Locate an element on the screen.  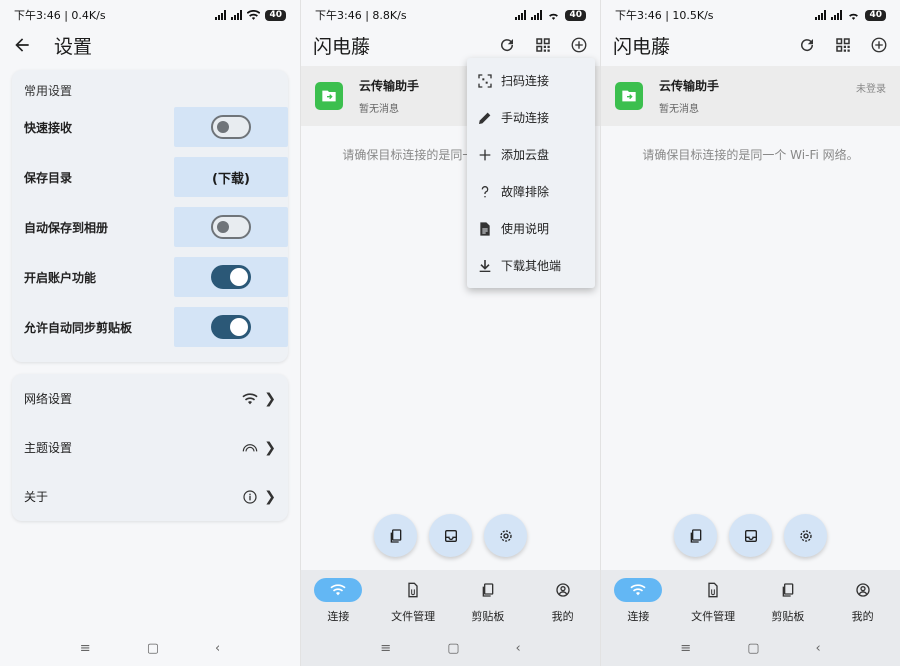
settings-appbar: 设置 is located at coordinates (150, 45).